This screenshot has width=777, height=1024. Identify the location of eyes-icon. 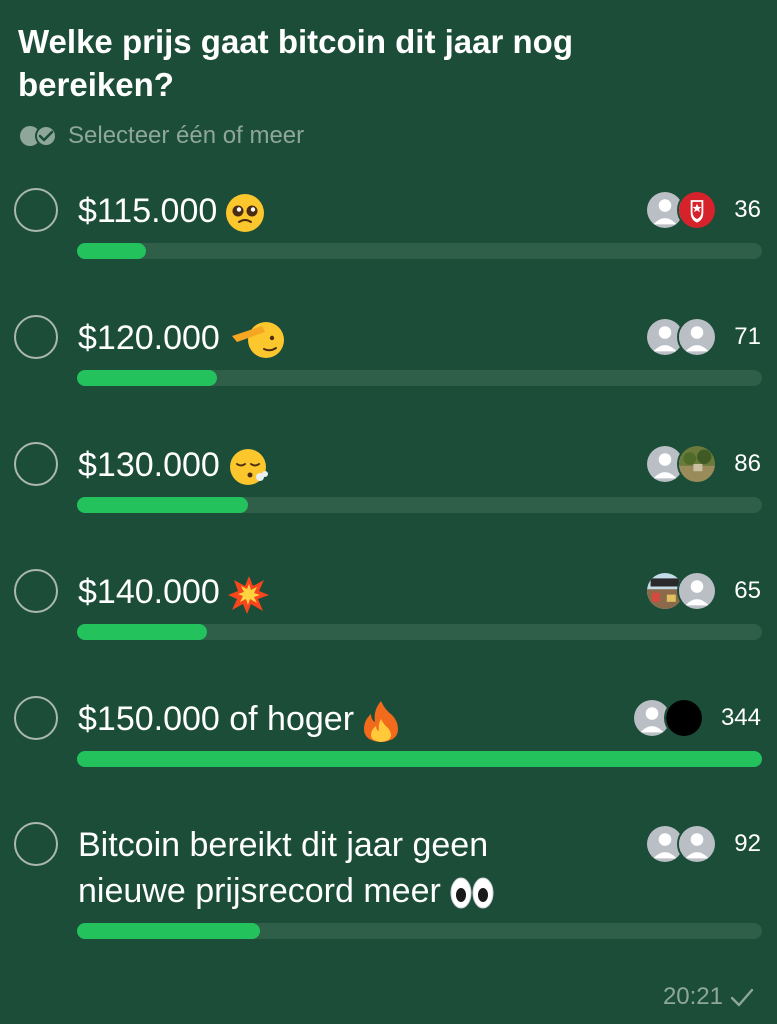
(472, 893).